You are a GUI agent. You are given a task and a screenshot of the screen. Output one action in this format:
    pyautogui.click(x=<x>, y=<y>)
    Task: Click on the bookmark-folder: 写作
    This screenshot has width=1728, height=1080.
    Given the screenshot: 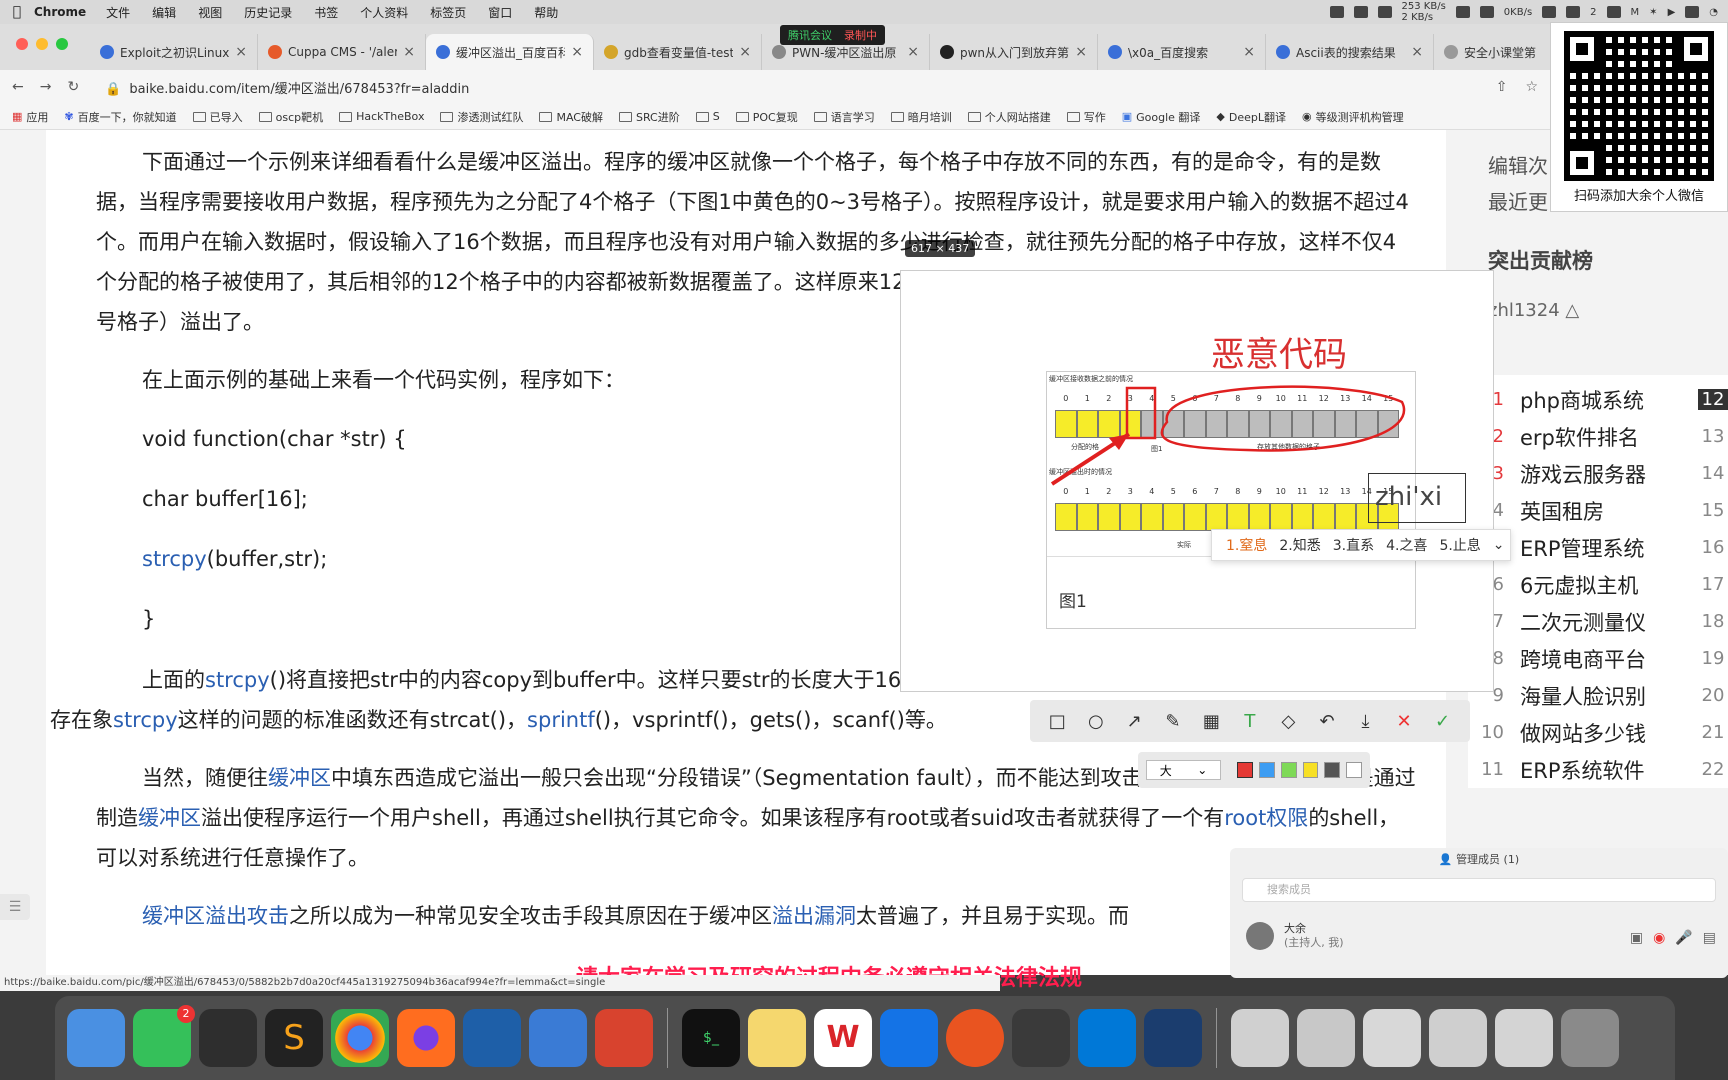 What is the action you would take?
    pyautogui.click(x=1086, y=117)
    